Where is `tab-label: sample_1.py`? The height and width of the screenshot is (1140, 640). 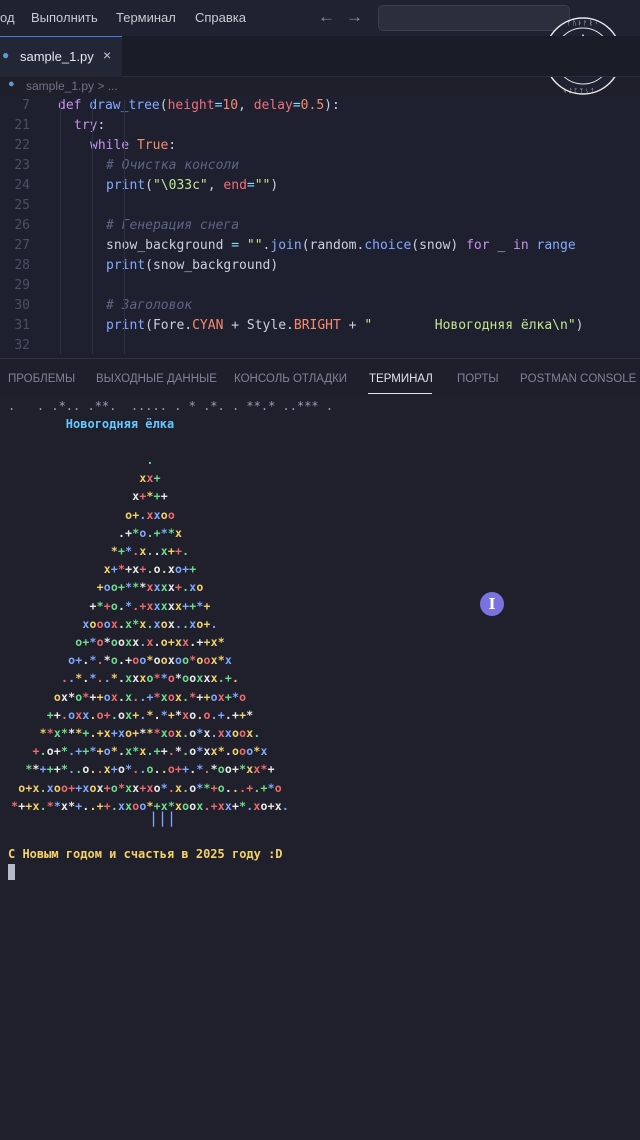 tab-label: sample_1.py is located at coordinates (57, 56).